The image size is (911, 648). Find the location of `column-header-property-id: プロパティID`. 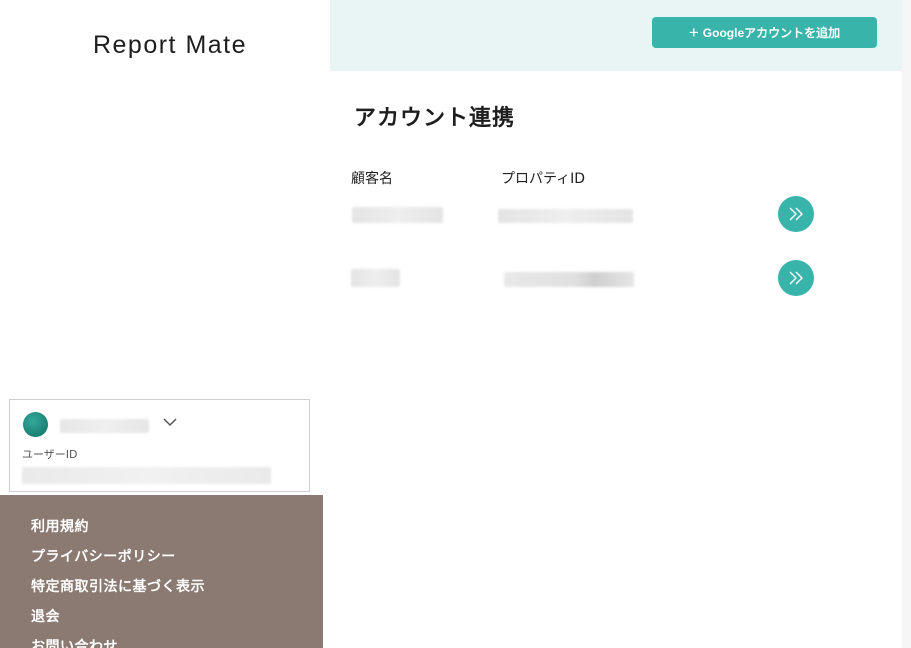

column-header-property-id: プロパティID is located at coordinates (543, 179).